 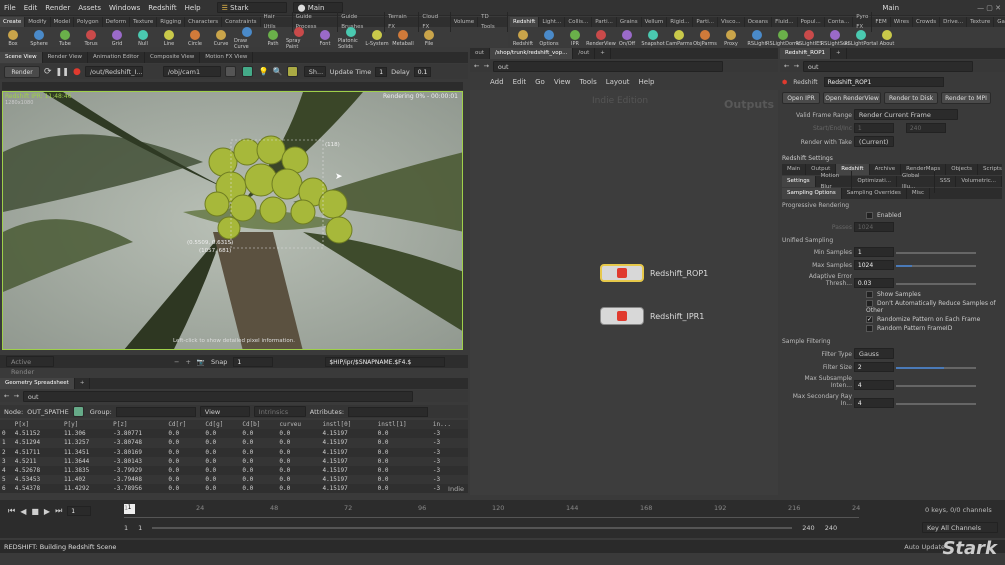 What do you see at coordinates (86, 425) in the screenshot?
I see `column-header-2: P[y]` at bounding box center [86, 425].